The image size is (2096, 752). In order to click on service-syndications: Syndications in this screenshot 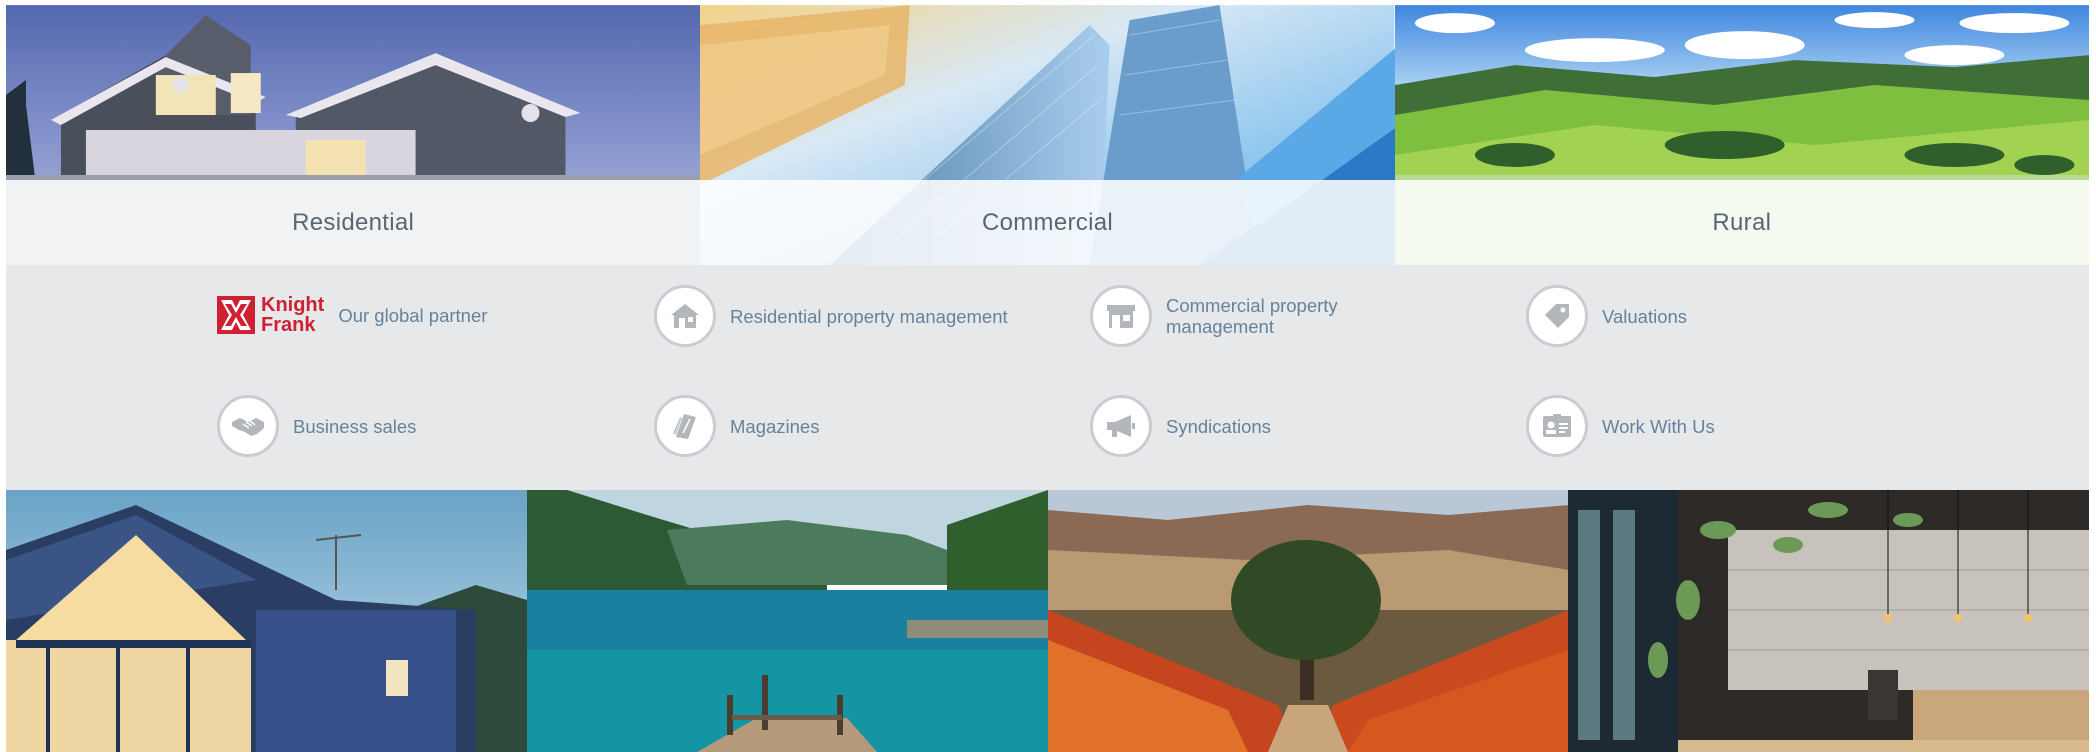, I will do `click(1180, 426)`.